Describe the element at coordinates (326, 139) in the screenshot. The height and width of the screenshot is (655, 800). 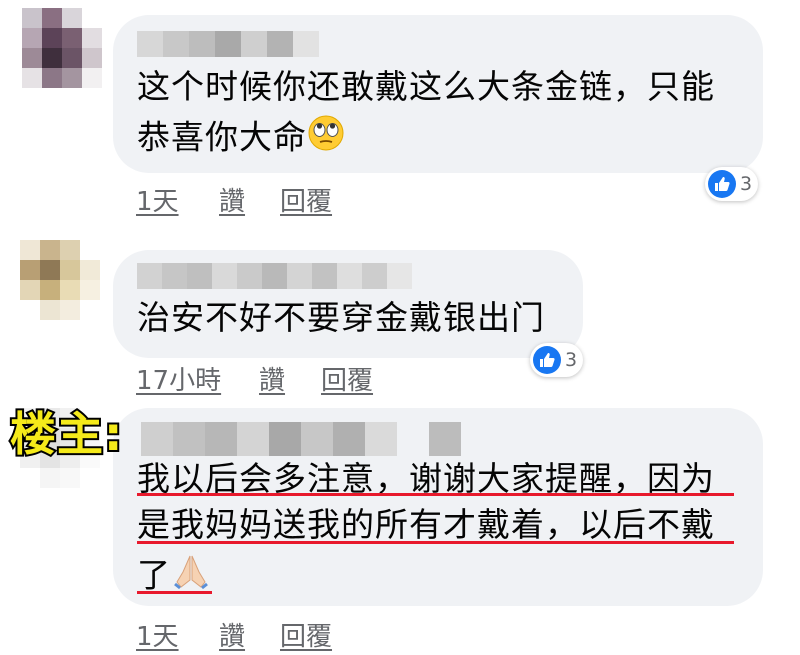
I see `rolling-eyes-emoji` at that location.